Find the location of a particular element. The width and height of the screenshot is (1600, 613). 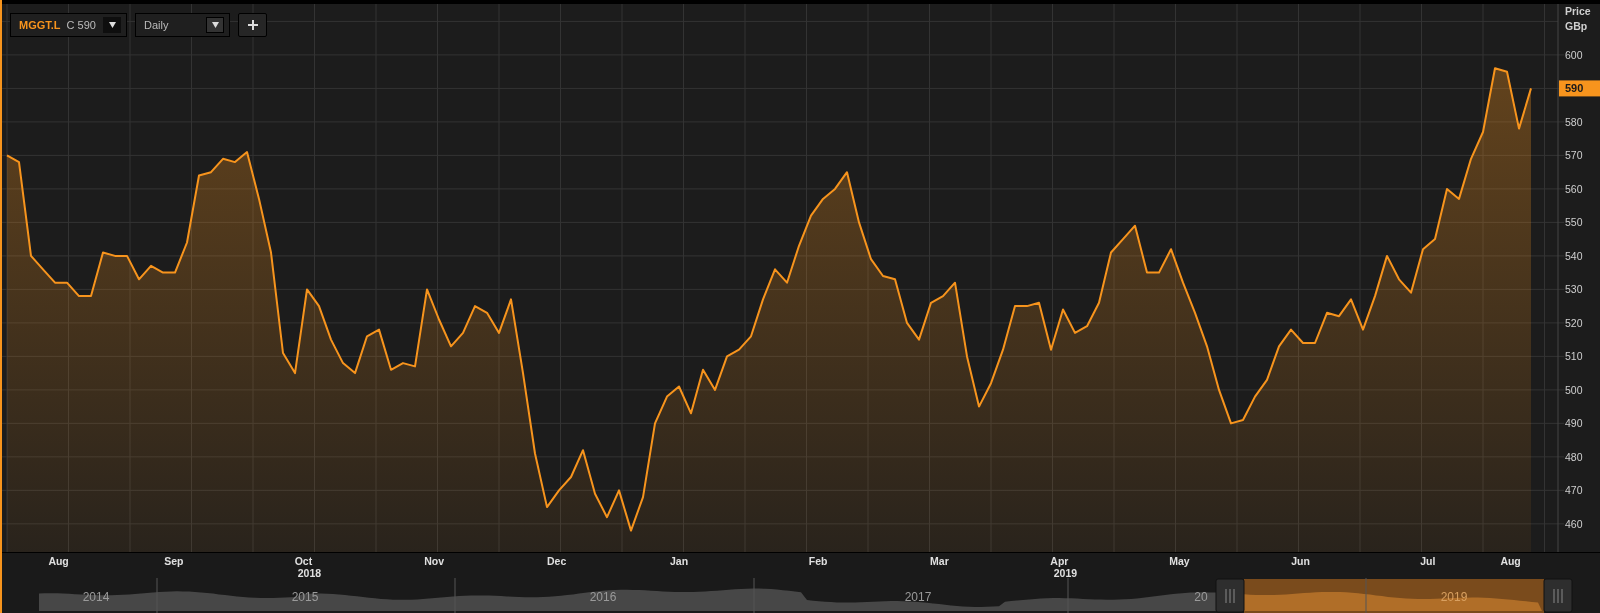

month-label: Mar is located at coordinates (939, 561).